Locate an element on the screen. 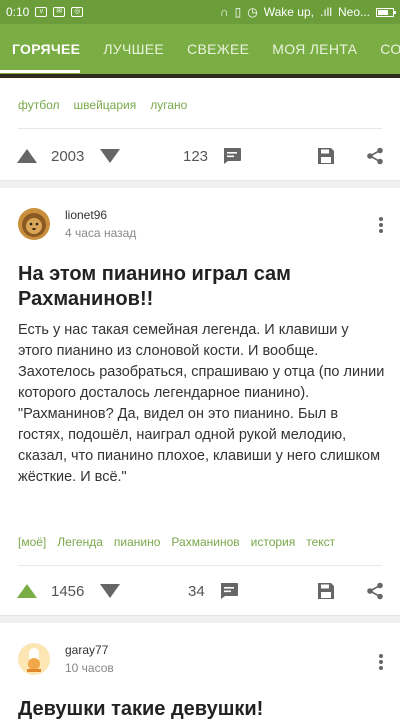 Image resolution: width=400 pixels, height=722 pixels. prev-post-tags: футбол швейцария лугано is located at coordinates (102, 105).